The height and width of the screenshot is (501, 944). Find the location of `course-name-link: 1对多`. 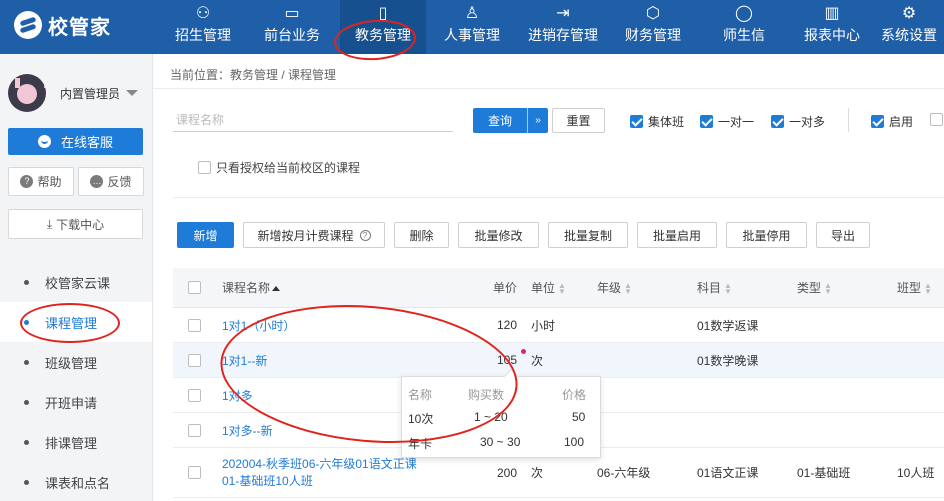

course-name-link: 1对多 is located at coordinates (237, 395).